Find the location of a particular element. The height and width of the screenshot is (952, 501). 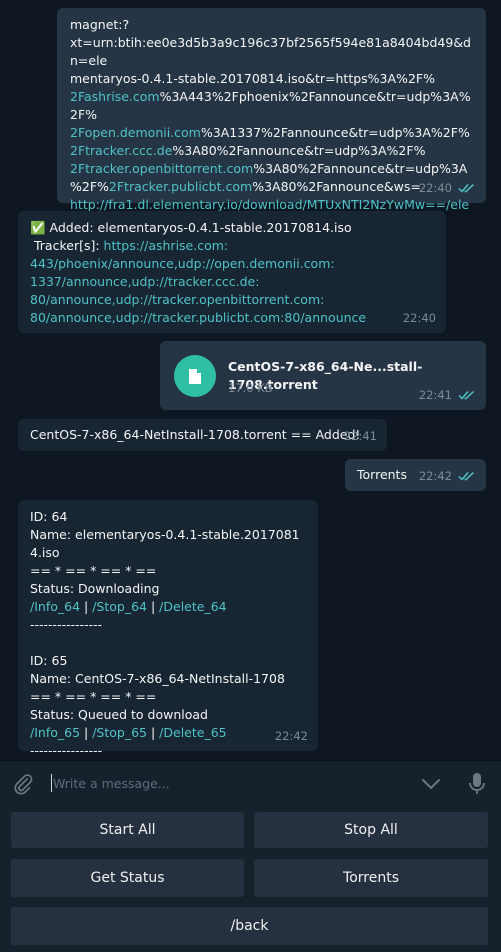

torrents-button: Torrents is located at coordinates (371, 878).